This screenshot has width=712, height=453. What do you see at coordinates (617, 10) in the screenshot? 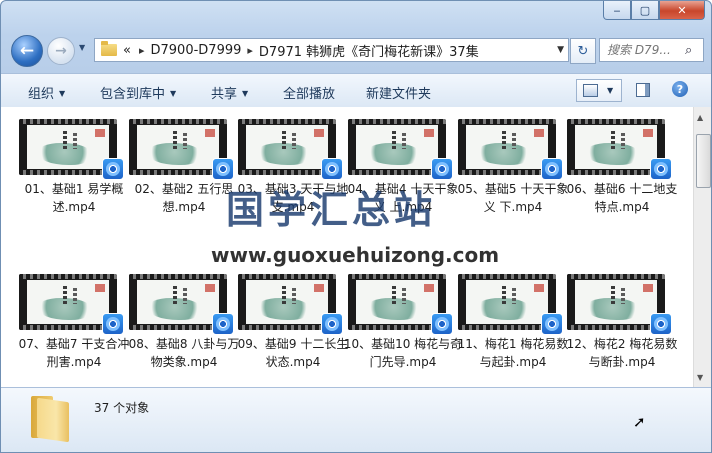
I see `minimize-button: ‒` at bounding box center [617, 10].